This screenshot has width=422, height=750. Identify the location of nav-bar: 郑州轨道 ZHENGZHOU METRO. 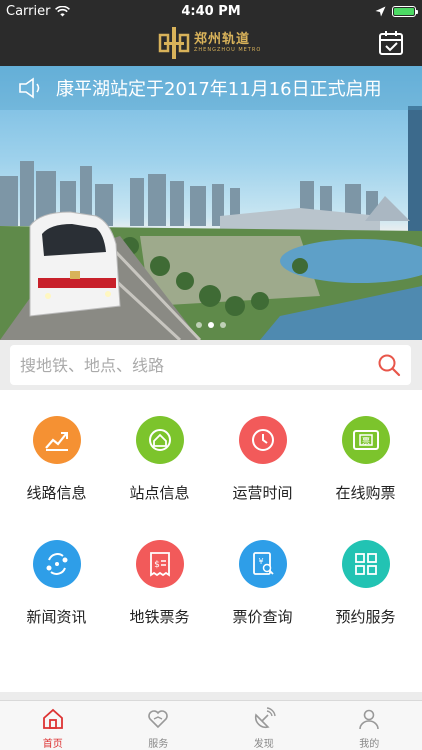
(211, 44).